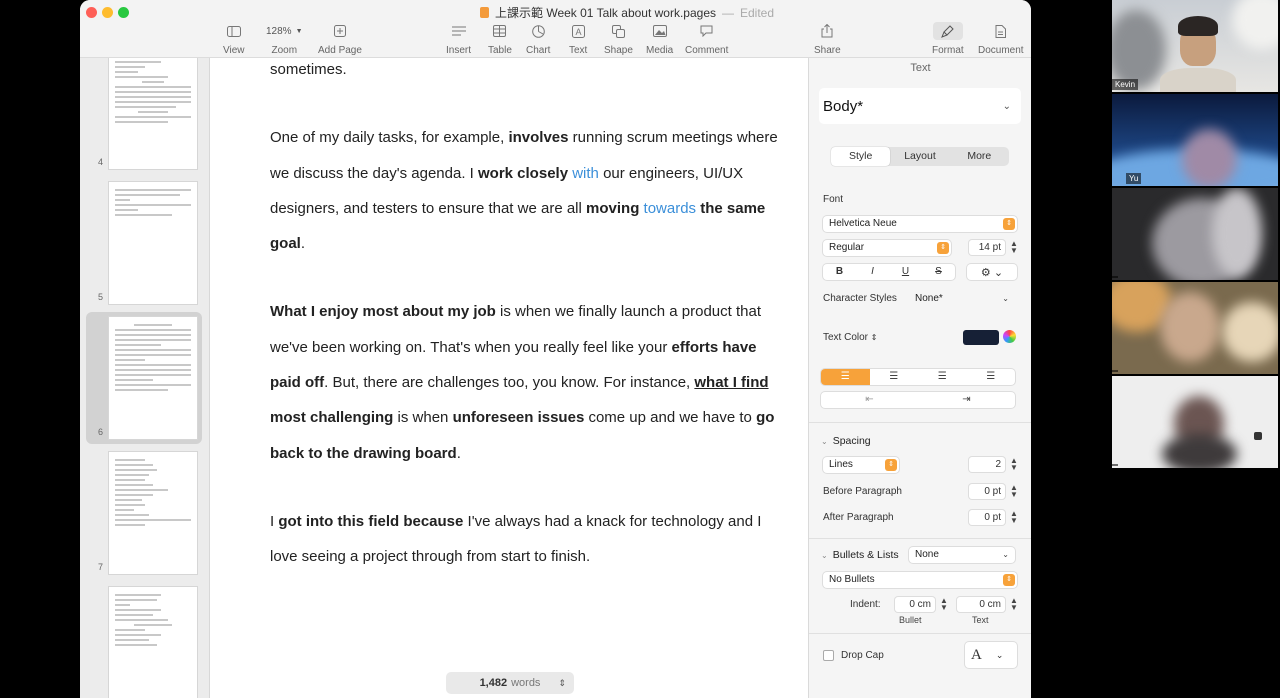  Describe the element at coordinates (887, 248) in the screenshot. I see `font-weight-dropdown: Regular ⇕` at that location.